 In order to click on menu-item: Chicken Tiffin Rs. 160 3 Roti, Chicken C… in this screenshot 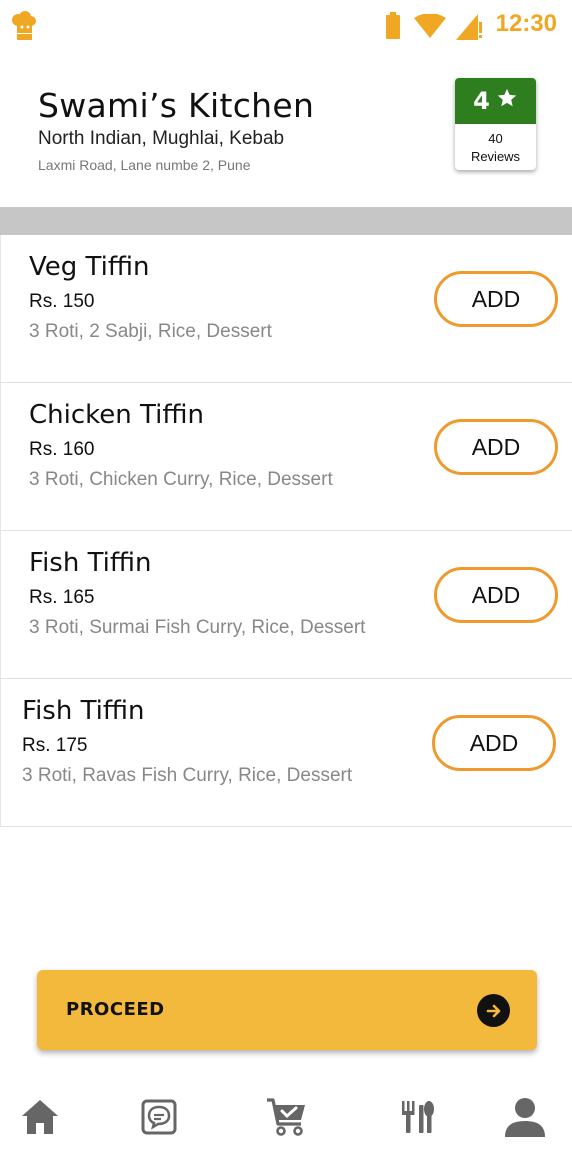, I will do `click(286, 457)`.